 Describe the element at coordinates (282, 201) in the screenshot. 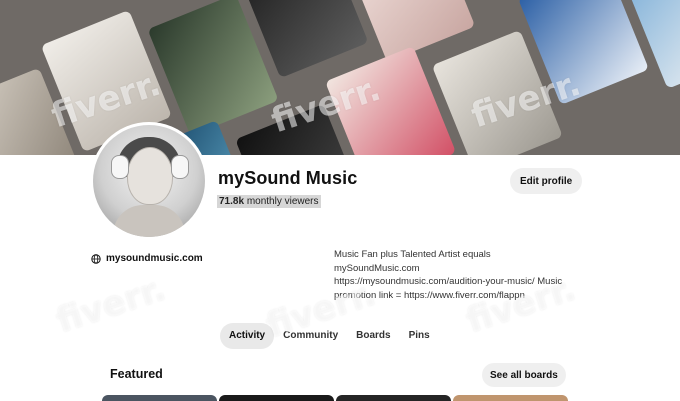

I see `viewers-label: monthly viewers` at that location.